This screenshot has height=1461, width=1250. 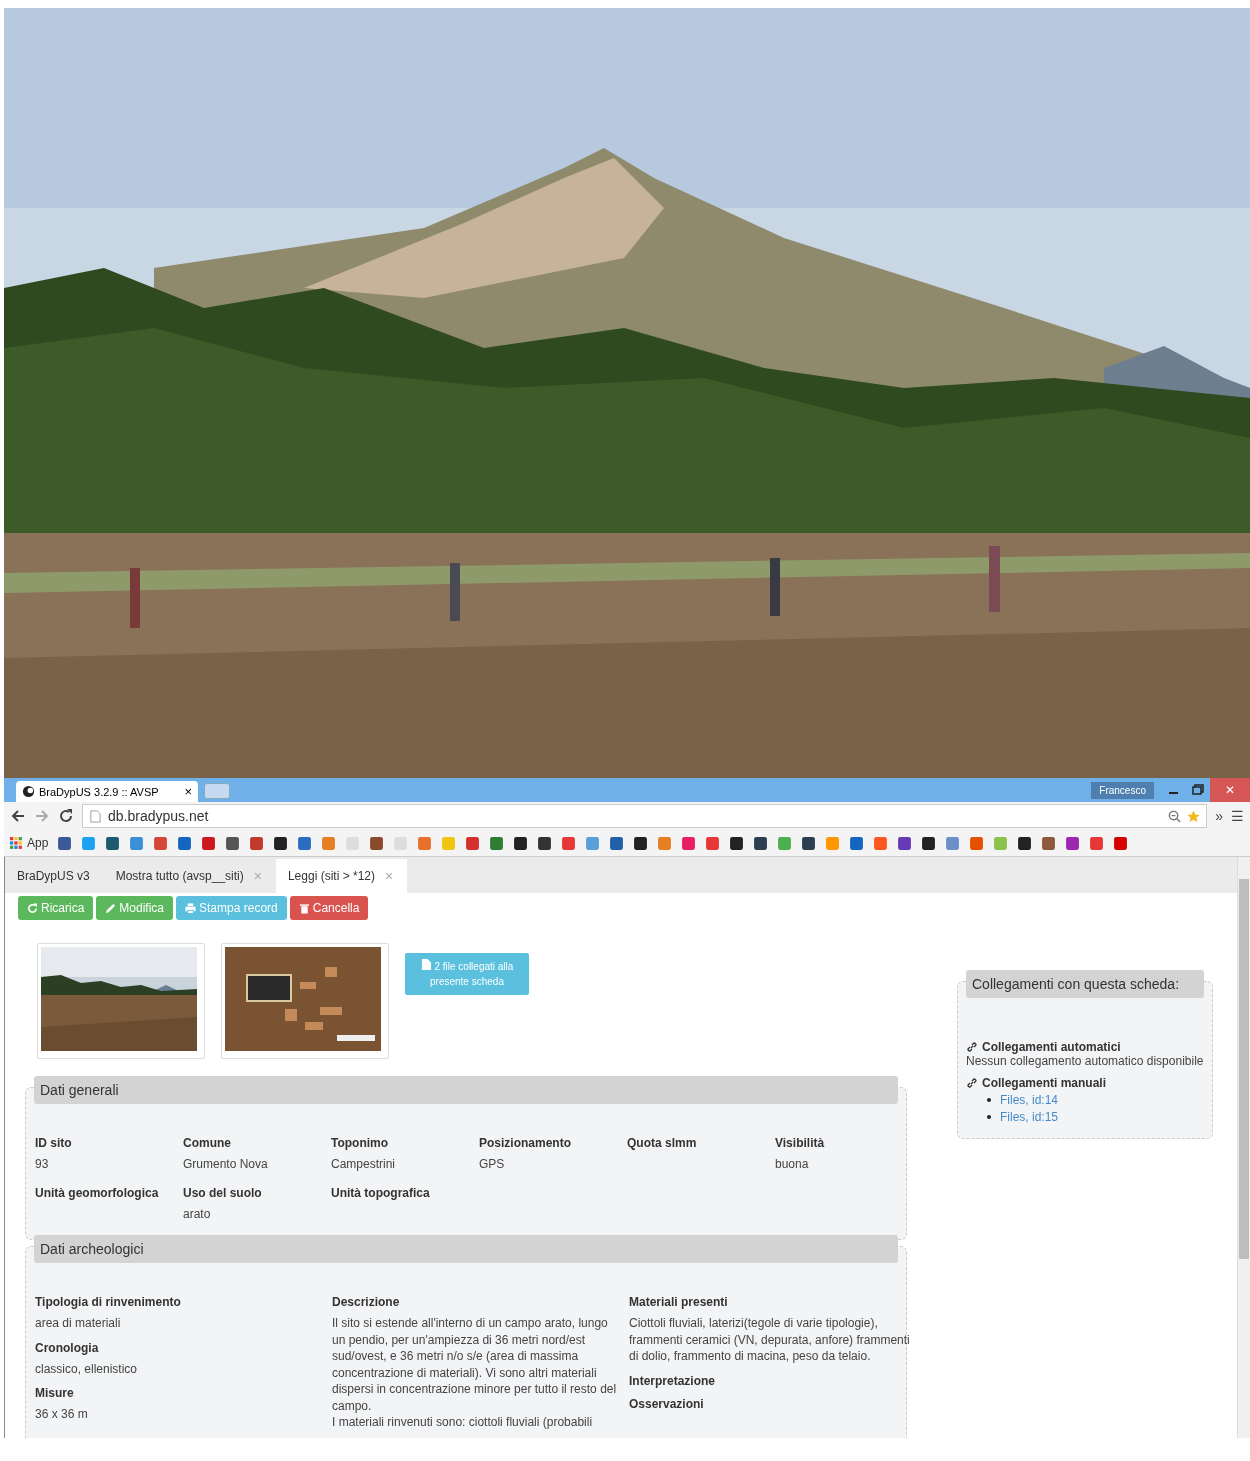 What do you see at coordinates (645, 816) in the screenshot?
I see `address-bar: db.bradypus.net` at bounding box center [645, 816].